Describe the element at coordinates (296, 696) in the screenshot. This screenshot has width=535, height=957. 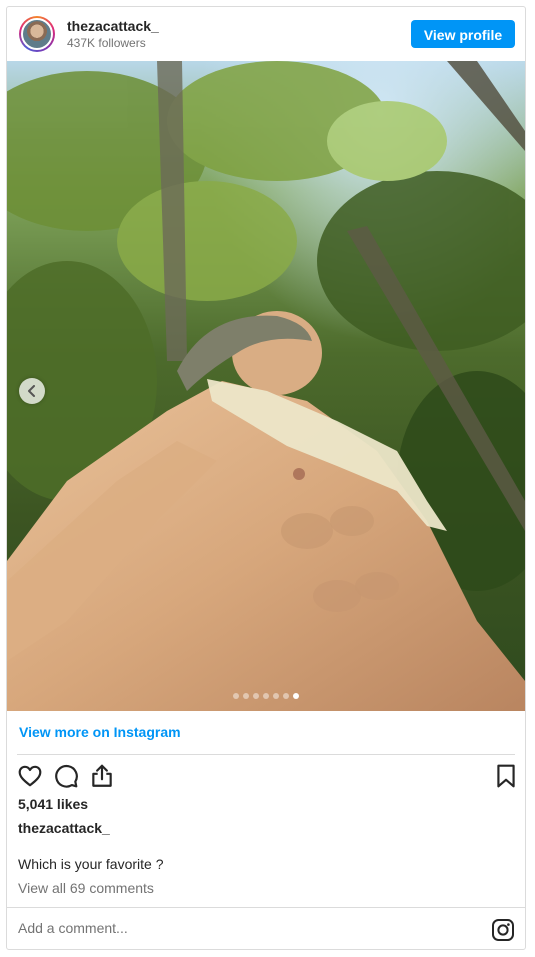
I see `carousel-dot-active` at that location.